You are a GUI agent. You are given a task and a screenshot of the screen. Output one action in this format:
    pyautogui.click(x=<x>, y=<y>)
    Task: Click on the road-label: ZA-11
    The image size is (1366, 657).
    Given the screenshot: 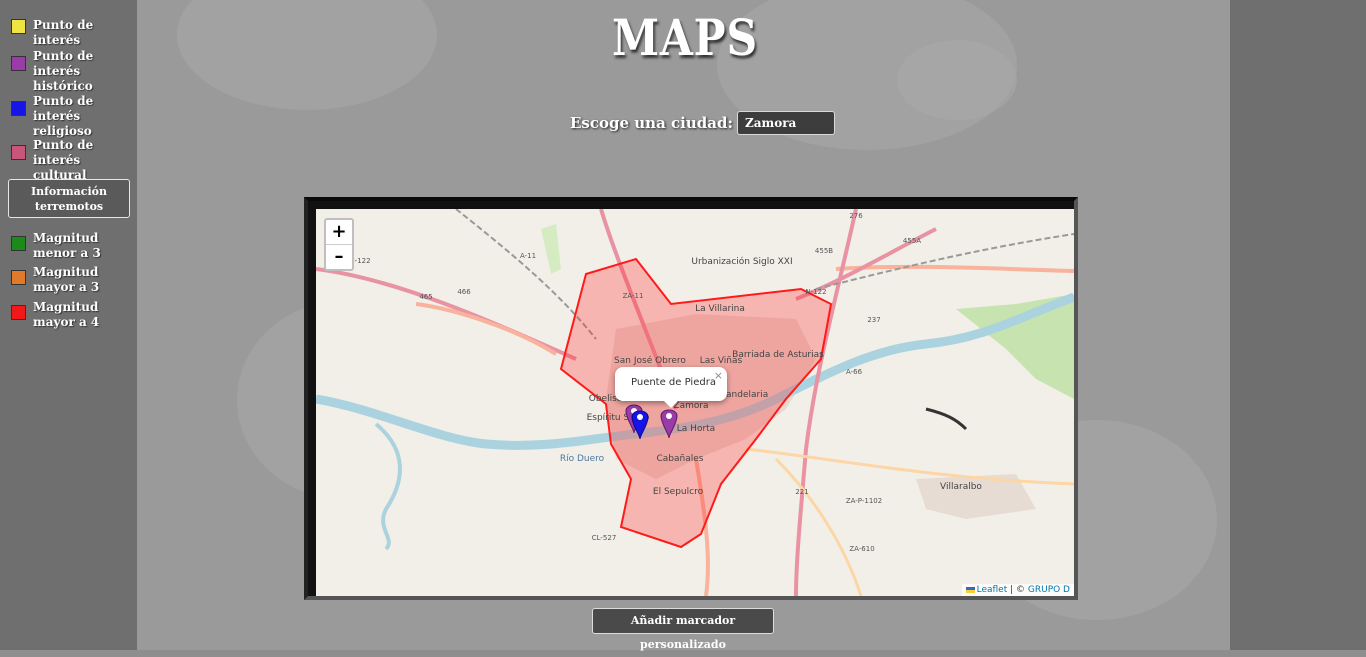 What is the action you would take?
    pyautogui.click(x=633, y=296)
    